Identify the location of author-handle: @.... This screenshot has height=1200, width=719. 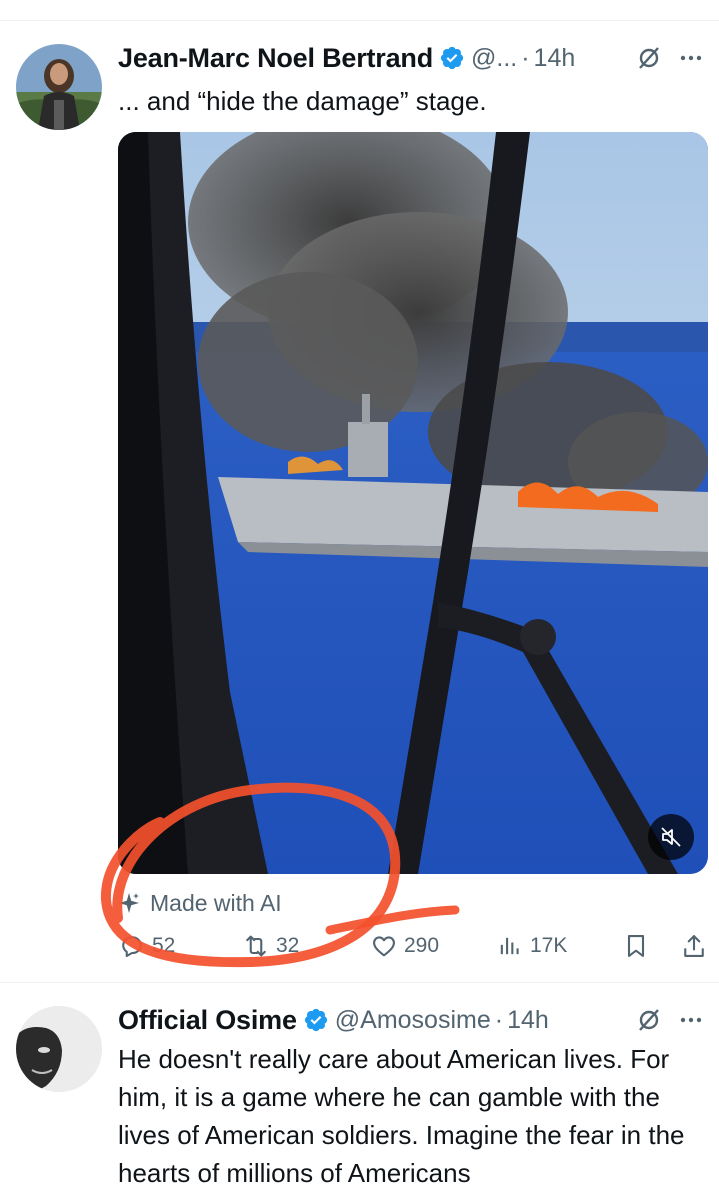
(494, 58).